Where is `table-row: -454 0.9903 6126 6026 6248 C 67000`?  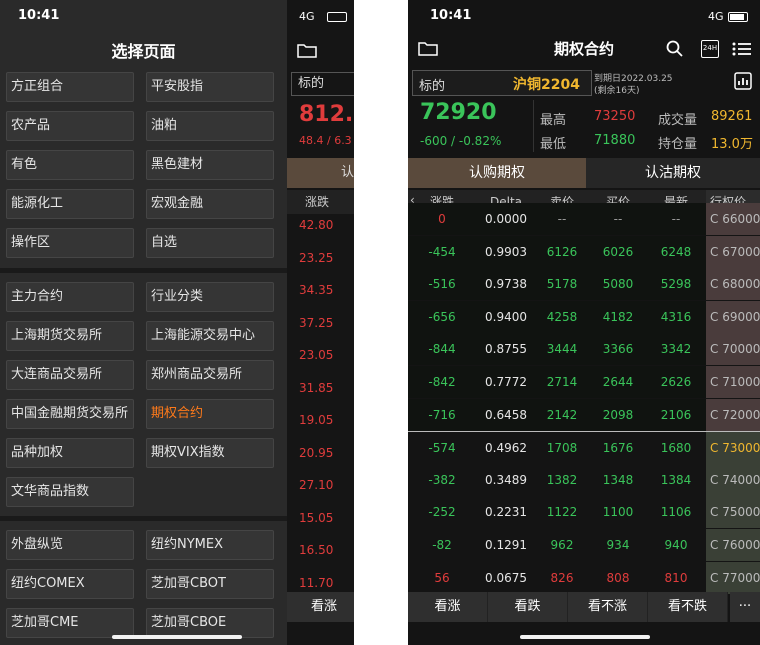 table-row: -454 0.9903 6126 6026 6248 C 67000 is located at coordinates (584, 251).